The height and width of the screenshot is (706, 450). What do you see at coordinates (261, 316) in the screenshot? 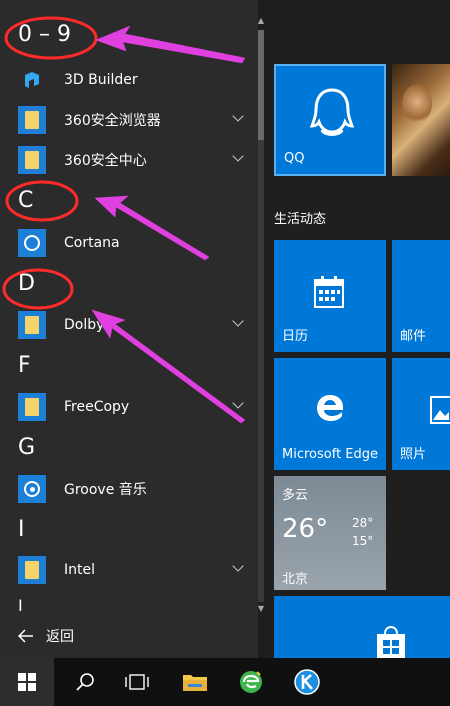
I see `app-list-scrollbar: ▲ ▼` at bounding box center [261, 316].